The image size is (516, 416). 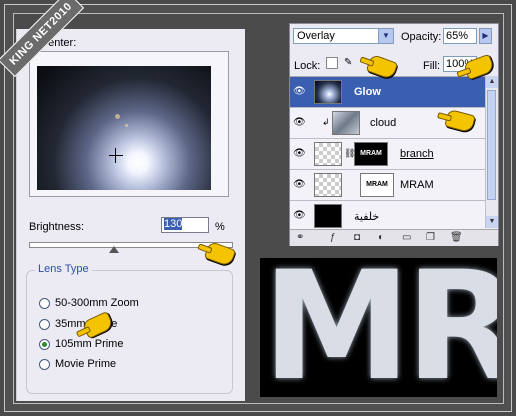 I want to click on scroll-up-icon: ▲, so click(x=492, y=82).